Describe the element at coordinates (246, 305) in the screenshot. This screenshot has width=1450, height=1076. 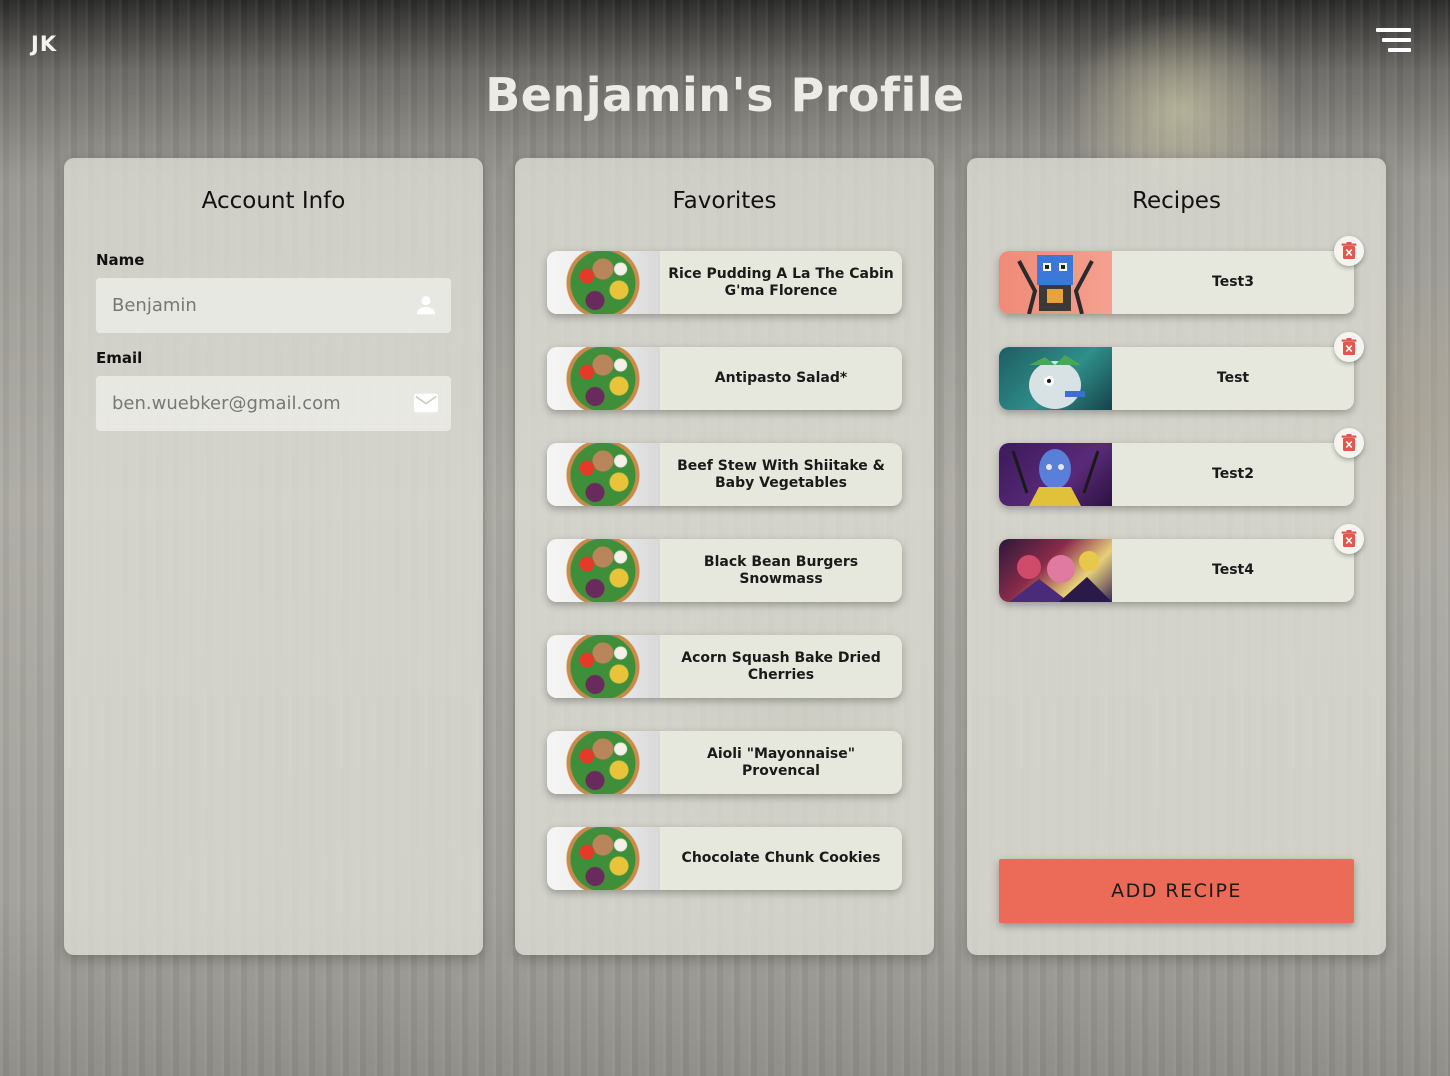
I see `name-input` at that location.